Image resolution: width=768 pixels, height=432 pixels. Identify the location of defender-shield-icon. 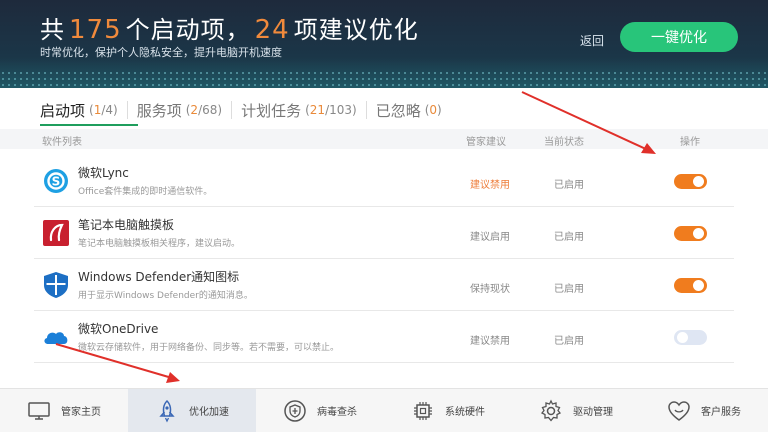
(56, 285).